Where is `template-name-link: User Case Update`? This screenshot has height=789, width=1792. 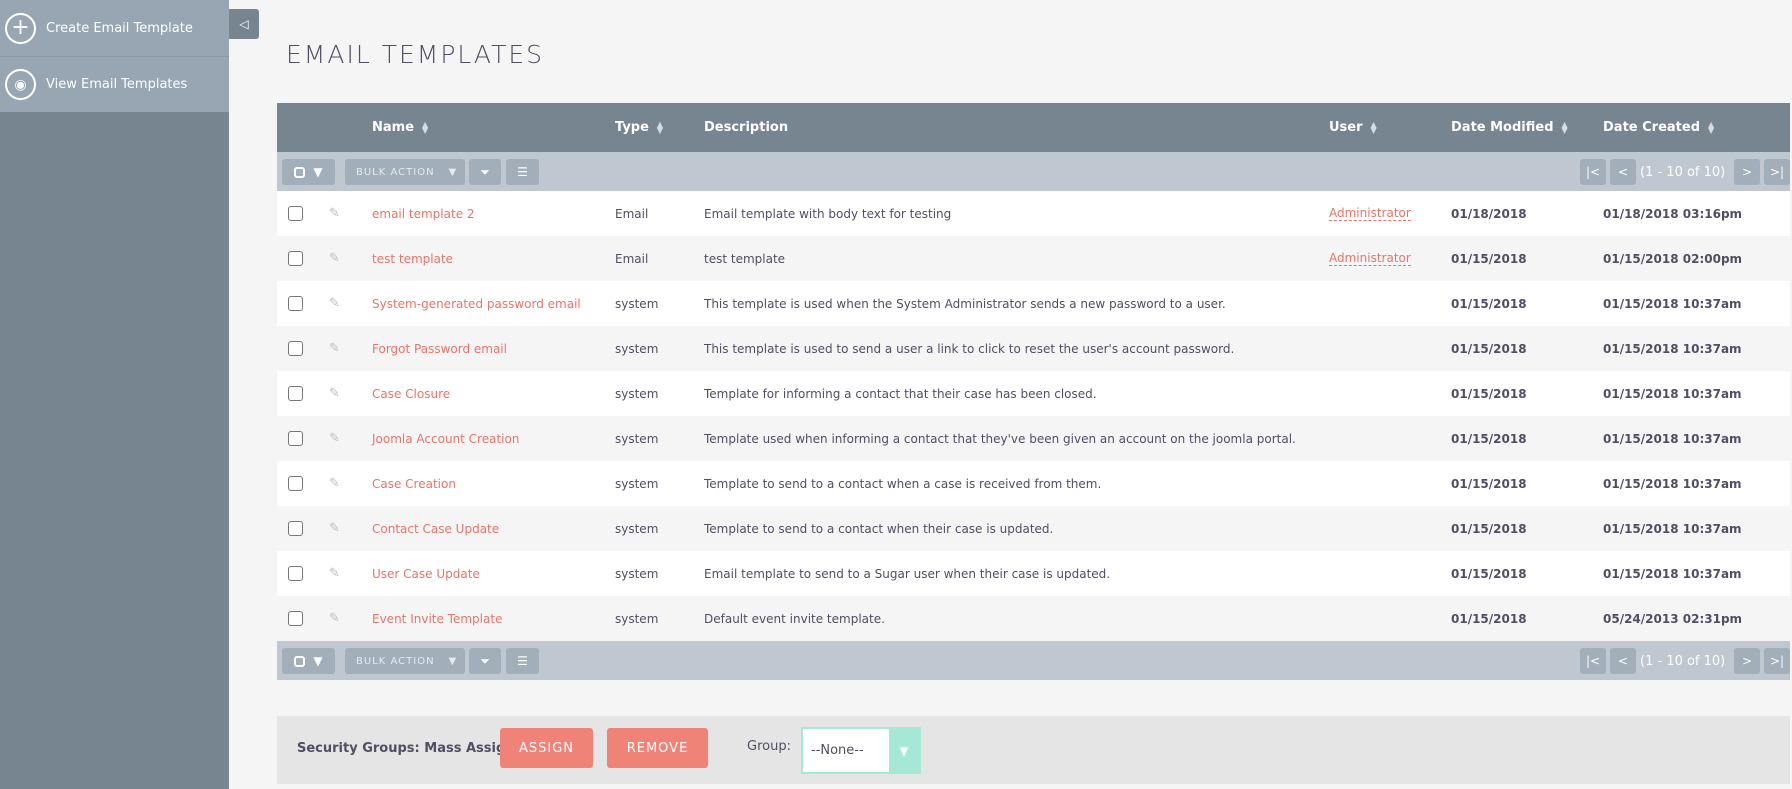
template-name-link: User Case Update is located at coordinates (426, 573).